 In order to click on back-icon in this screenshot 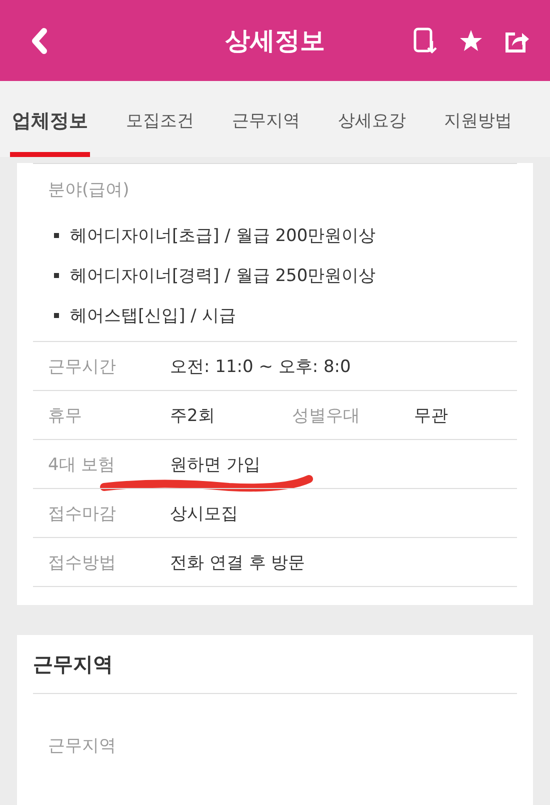, I will do `click(39, 40)`.